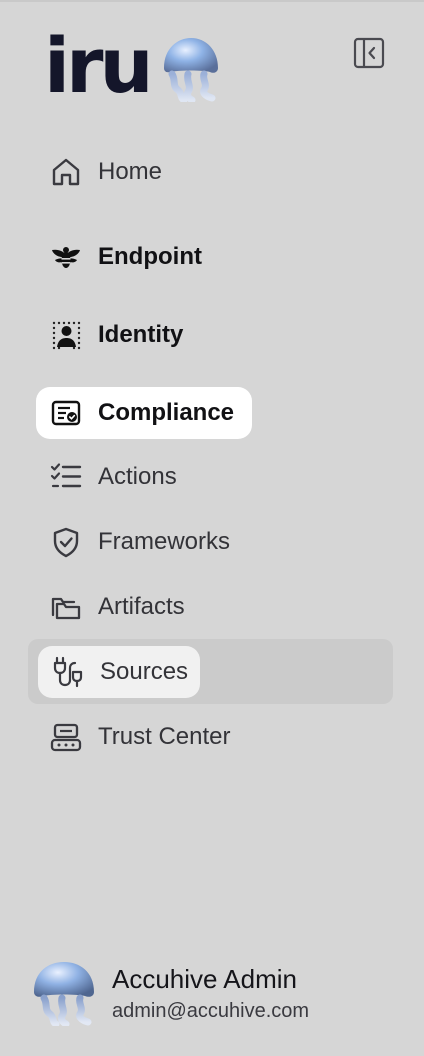 The width and height of the screenshot is (424, 1056). I want to click on folders-icon, so click(66, 607).